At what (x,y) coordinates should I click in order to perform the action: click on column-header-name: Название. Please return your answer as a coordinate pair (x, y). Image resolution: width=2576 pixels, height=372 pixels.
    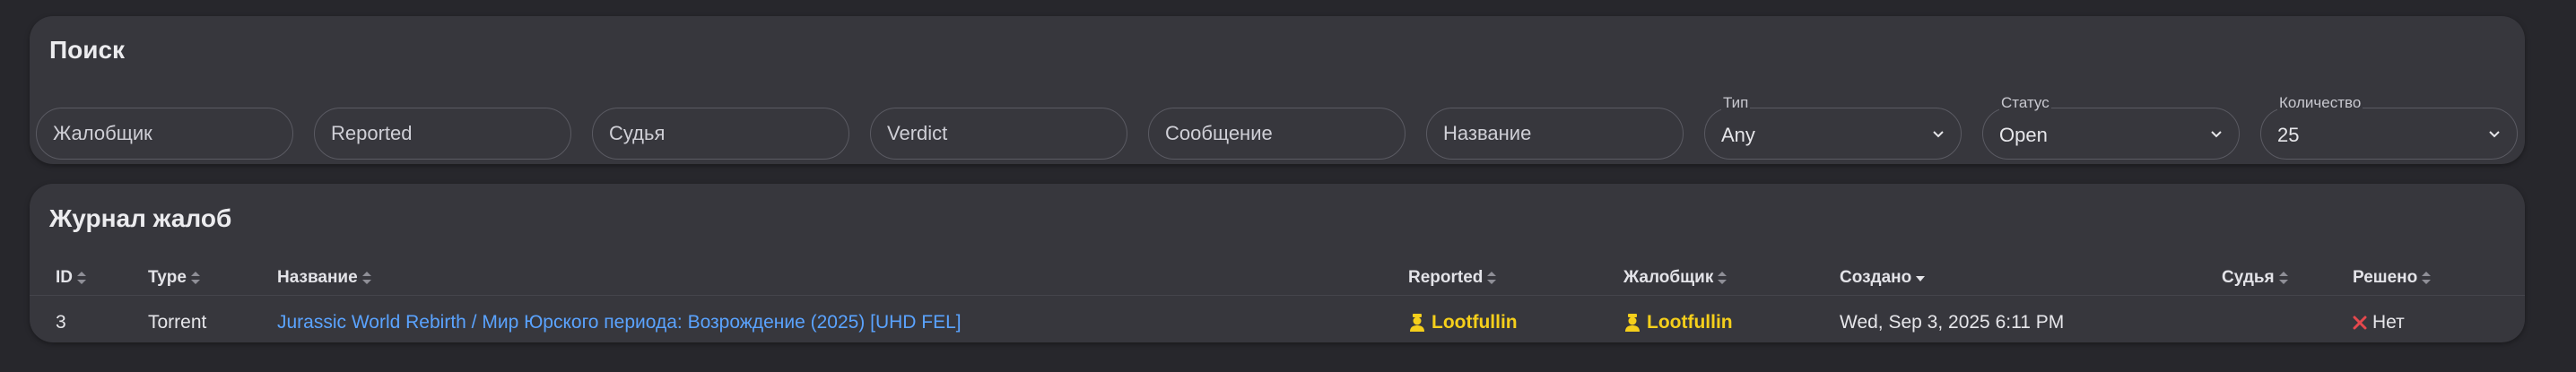
    Looking at the image, I should click on (324, 277).